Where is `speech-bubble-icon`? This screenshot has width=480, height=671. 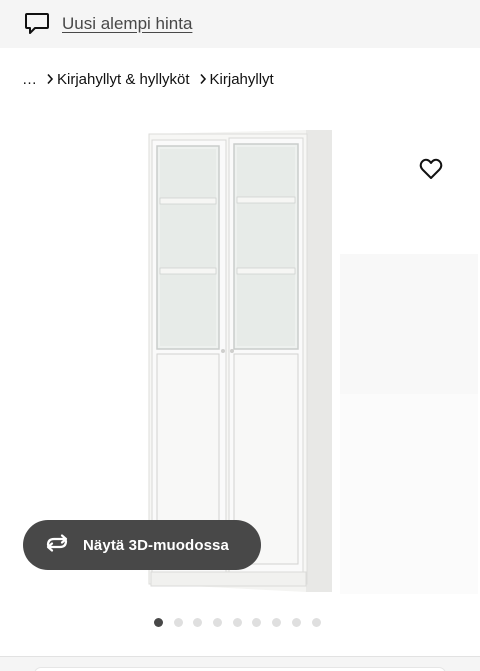
speech-bubble-icon is located at coordinates (37, 24).